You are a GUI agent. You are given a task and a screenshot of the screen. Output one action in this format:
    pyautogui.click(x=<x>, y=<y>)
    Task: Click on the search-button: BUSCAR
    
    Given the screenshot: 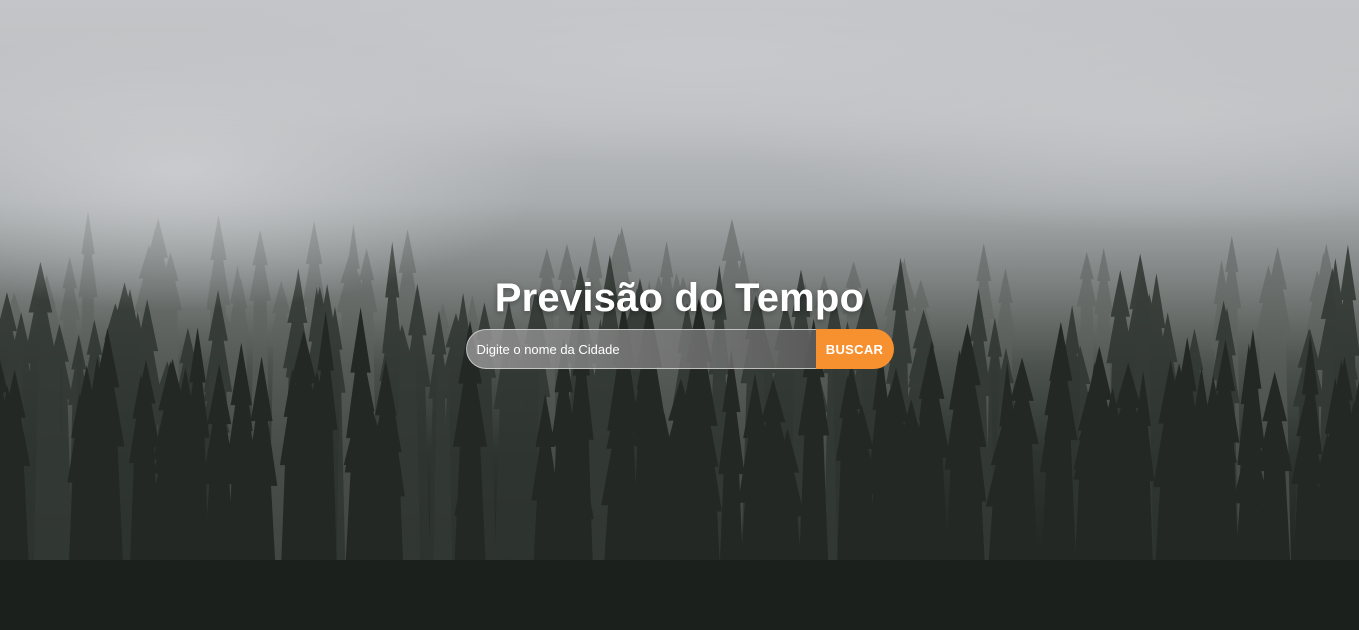 What is the action you would take?
    pyautogui.click(x=854, y=349)
    